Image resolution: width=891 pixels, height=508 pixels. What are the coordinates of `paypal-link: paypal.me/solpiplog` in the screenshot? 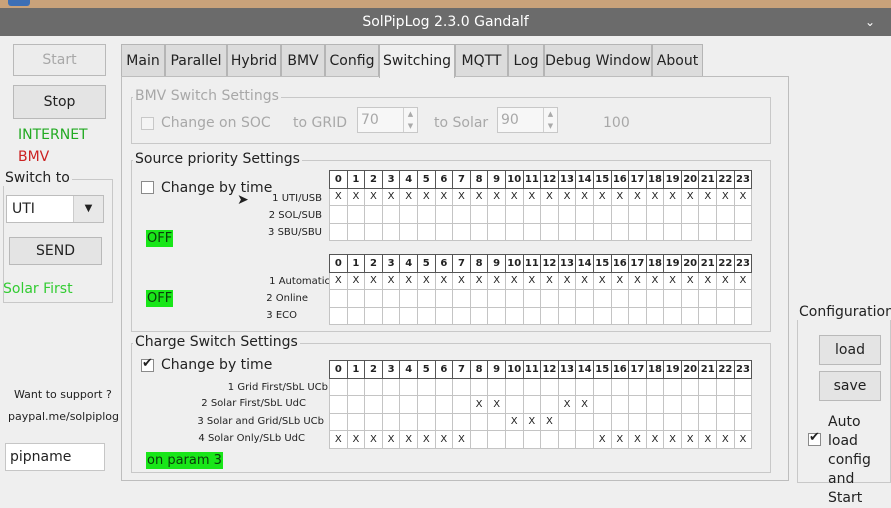 It's located at (63, 416).